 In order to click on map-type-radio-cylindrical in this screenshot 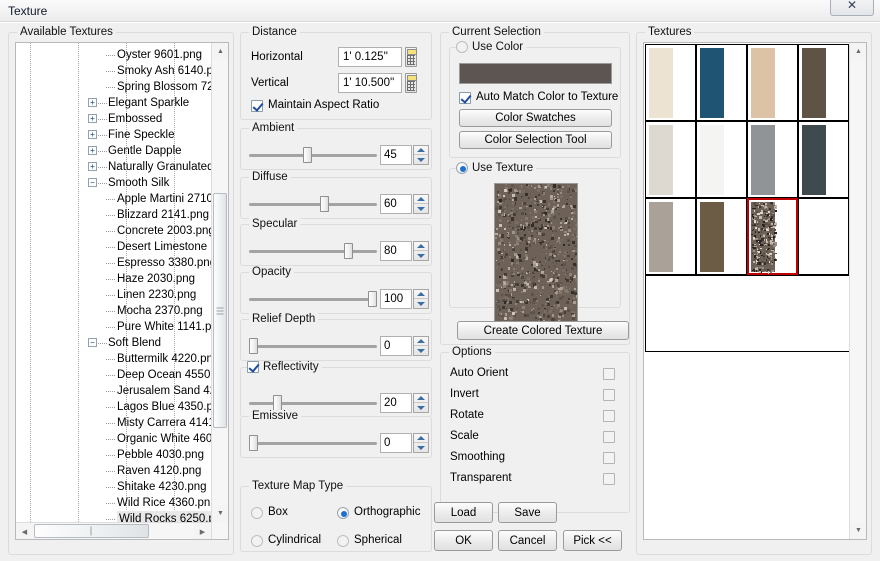, I will do `click(257, 541)`.